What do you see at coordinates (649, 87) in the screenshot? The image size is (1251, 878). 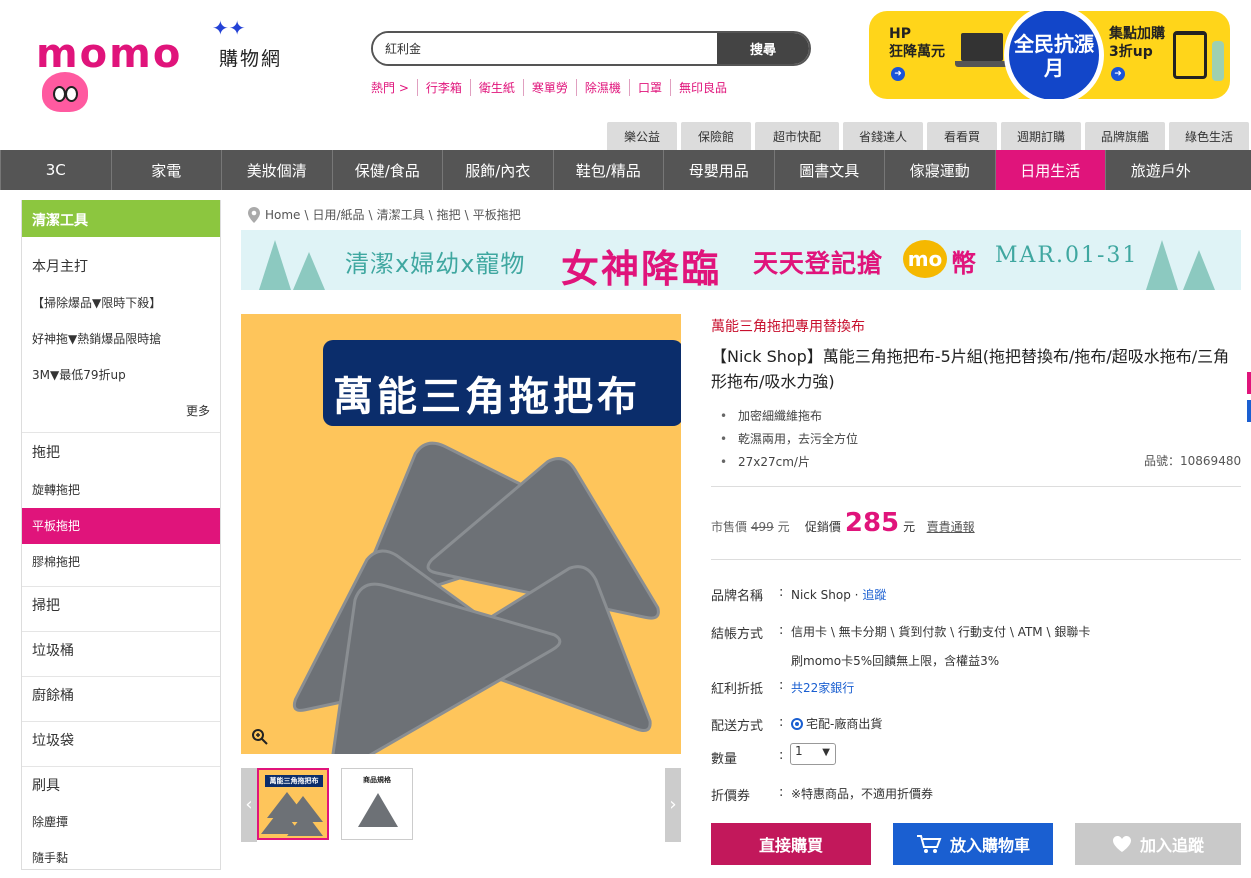 I see `hot-link: 口罩` at bounding box center [649, 87].